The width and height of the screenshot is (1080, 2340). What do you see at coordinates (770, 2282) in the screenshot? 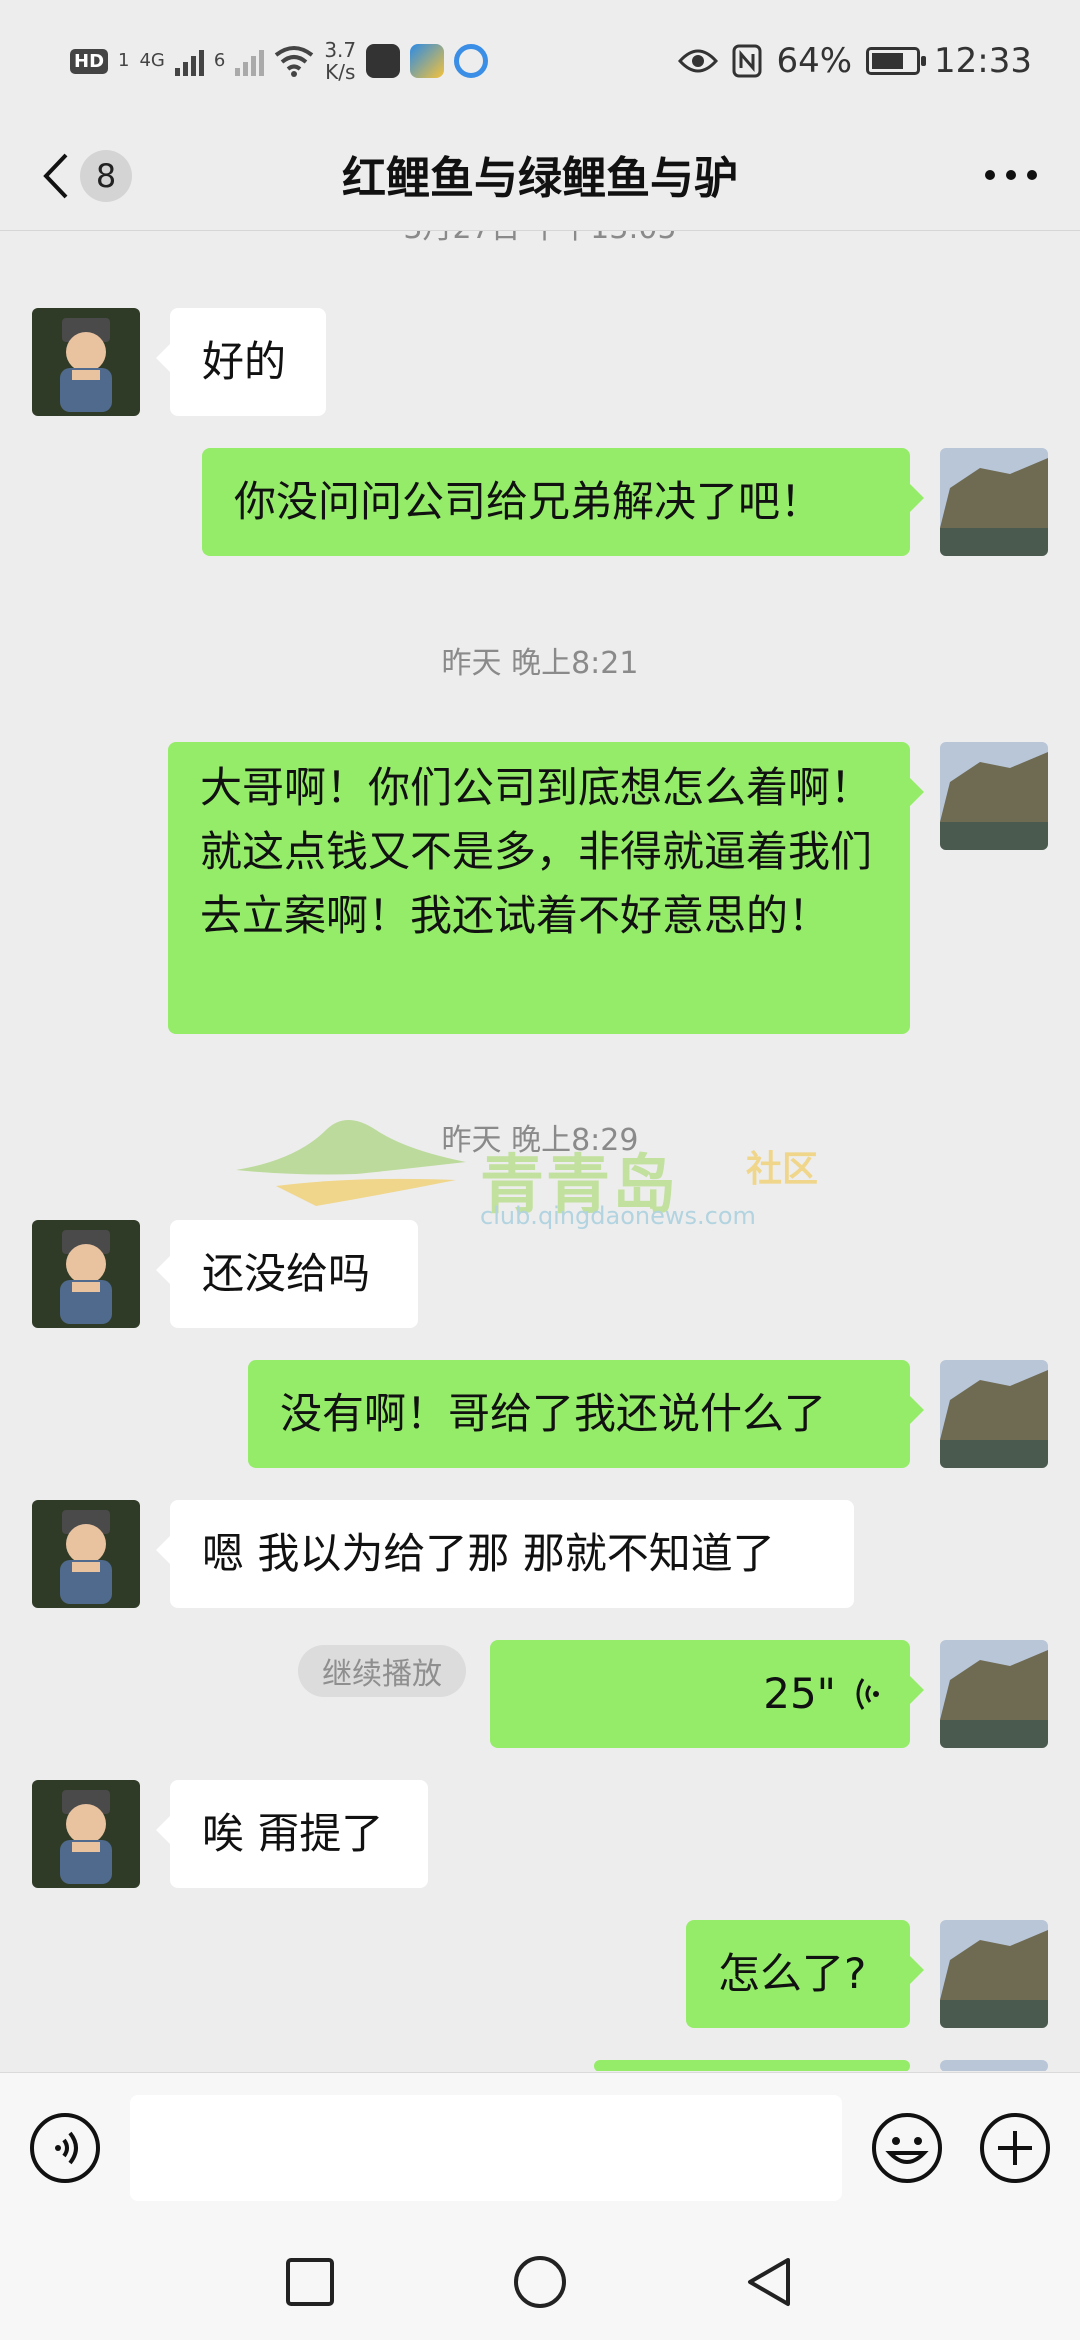
I see `back-triangle-icon` at bounding box center [770, 2282].